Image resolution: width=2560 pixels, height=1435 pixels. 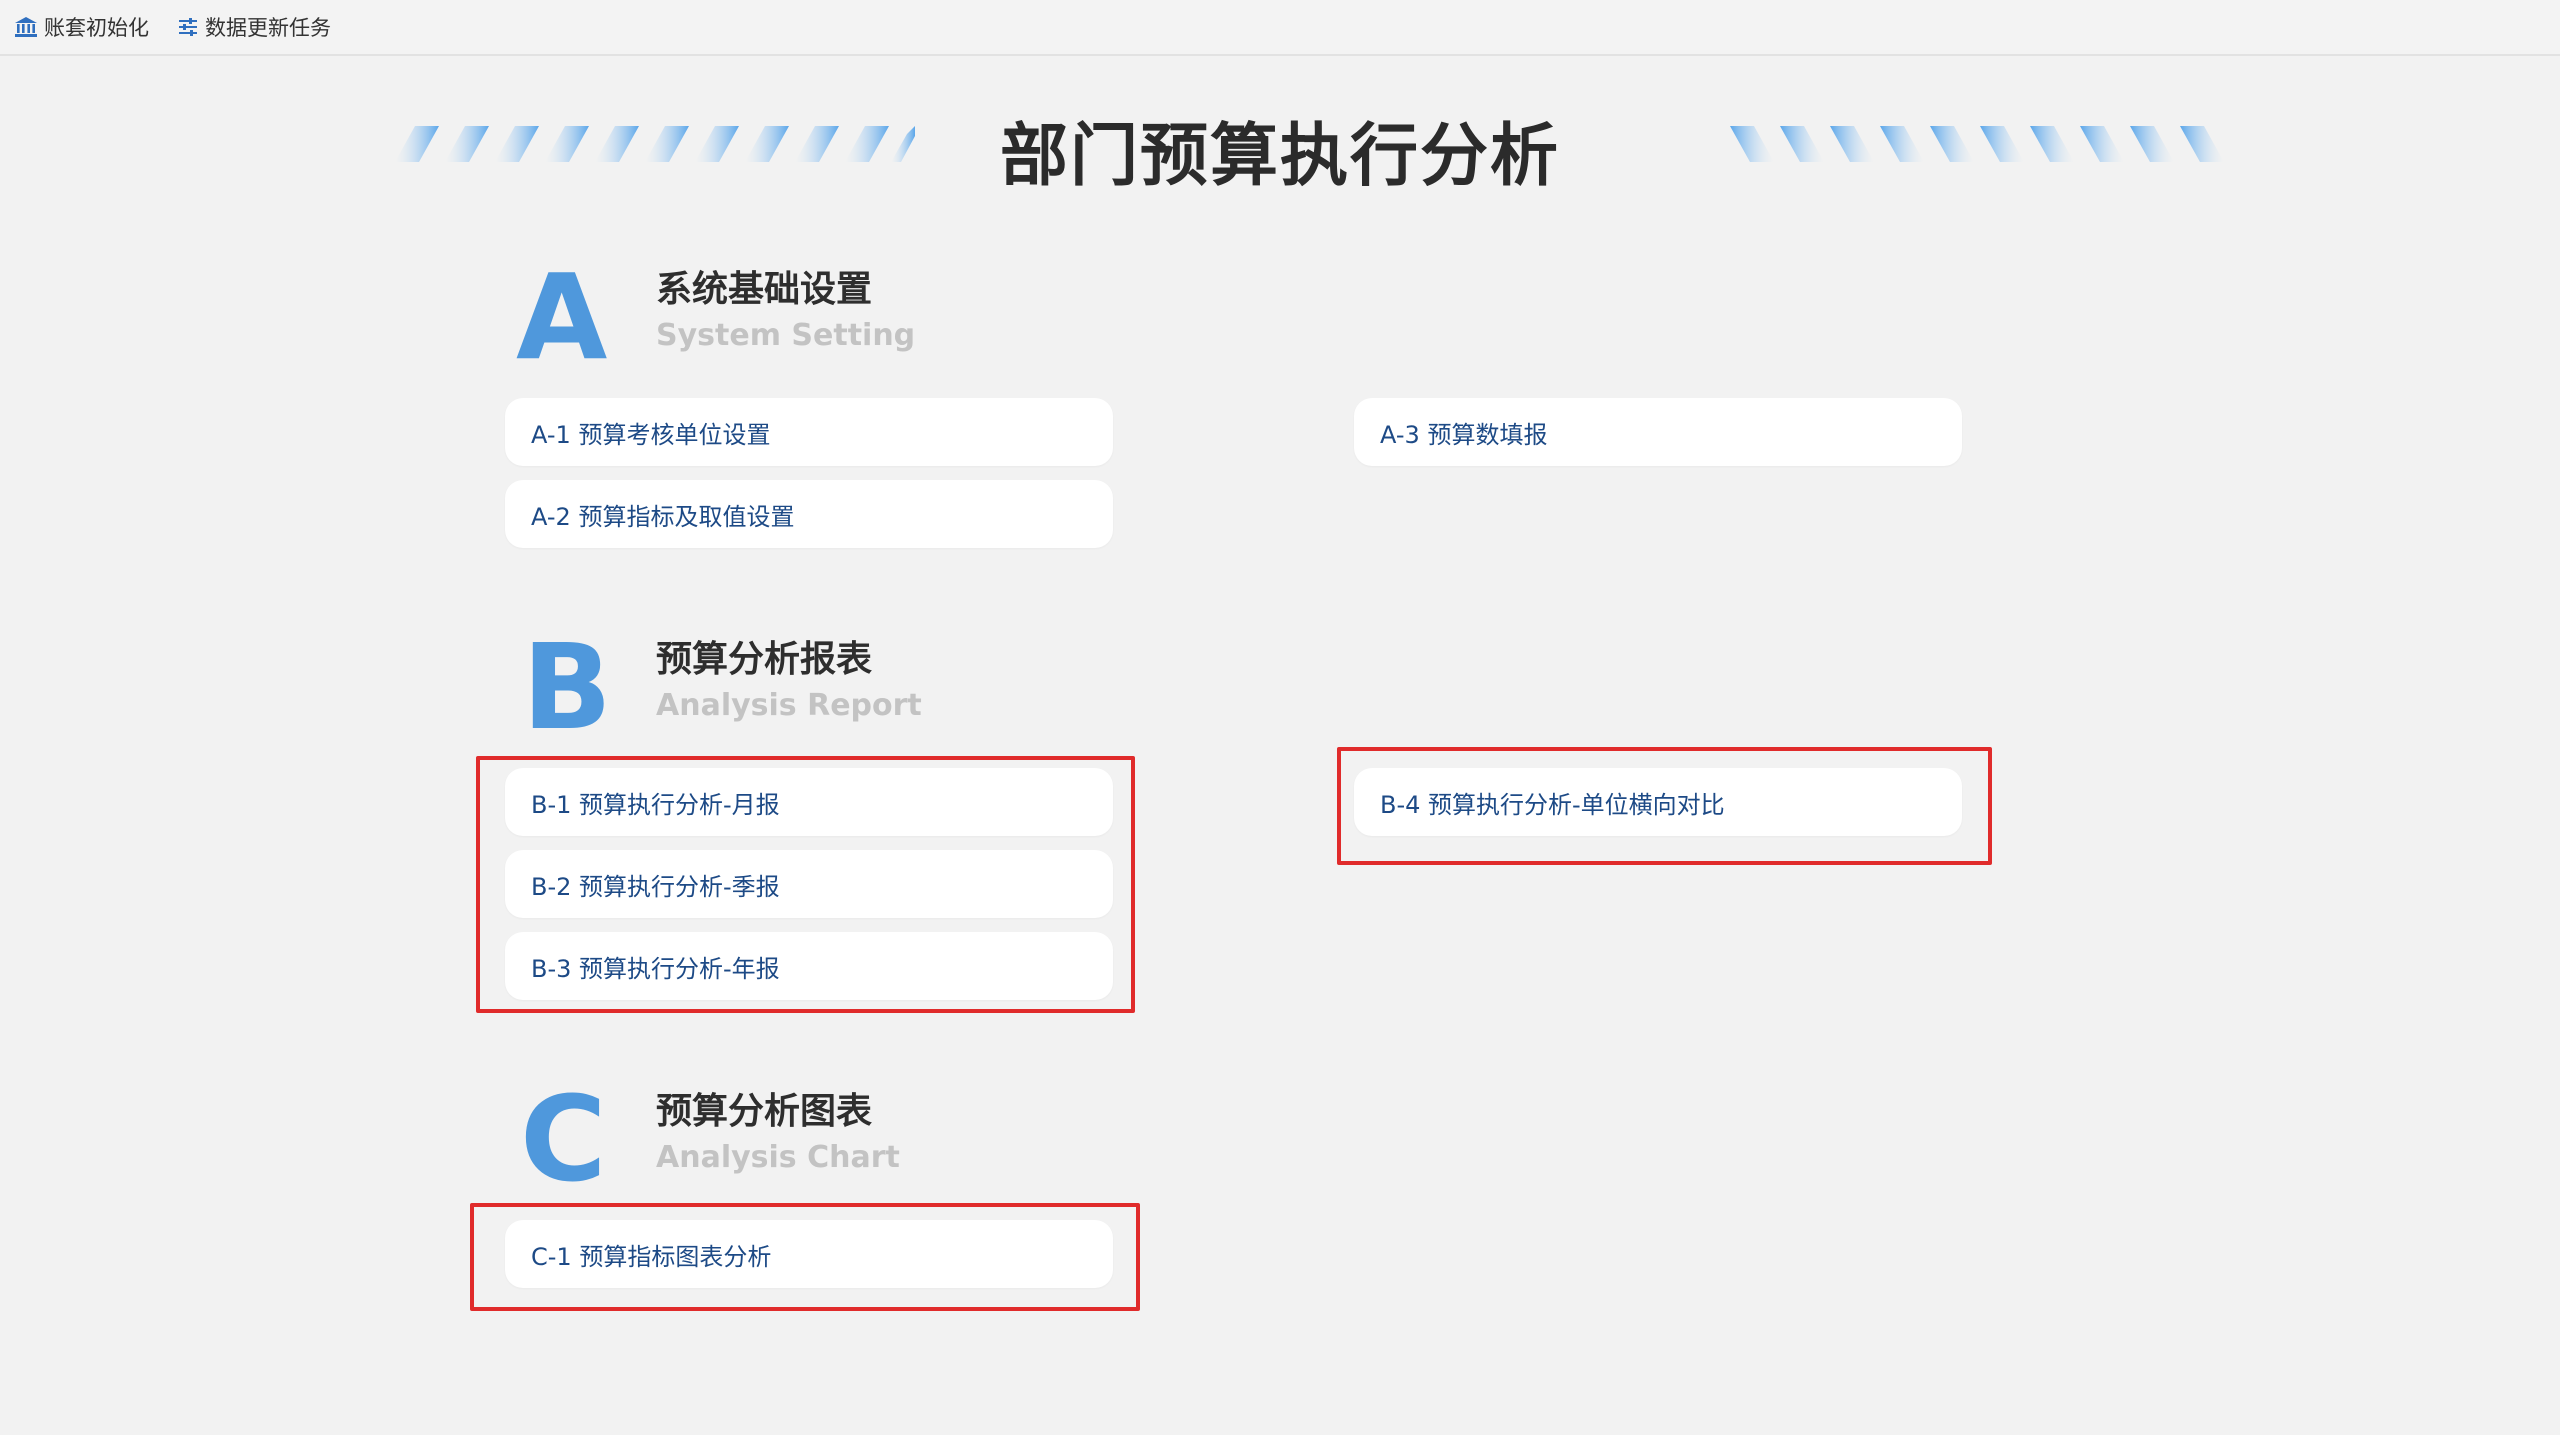 What do you see at coordinates (1664, 806) in the screenshot?
I see `highlight-box-b4` at bounding box center [1664, 806].